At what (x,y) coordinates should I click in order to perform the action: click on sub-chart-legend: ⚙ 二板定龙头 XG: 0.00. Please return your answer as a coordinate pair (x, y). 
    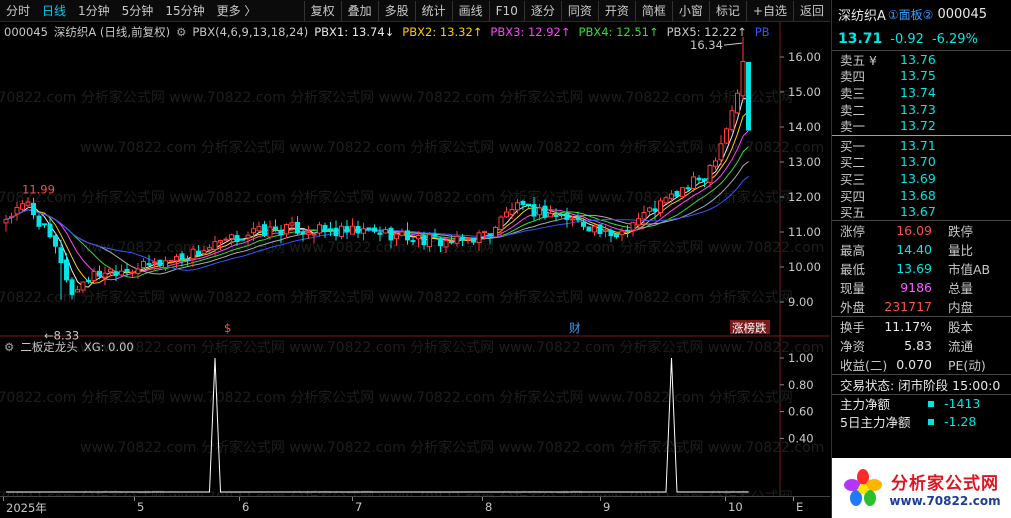
    Looking at the image, I should click on (69, 347).